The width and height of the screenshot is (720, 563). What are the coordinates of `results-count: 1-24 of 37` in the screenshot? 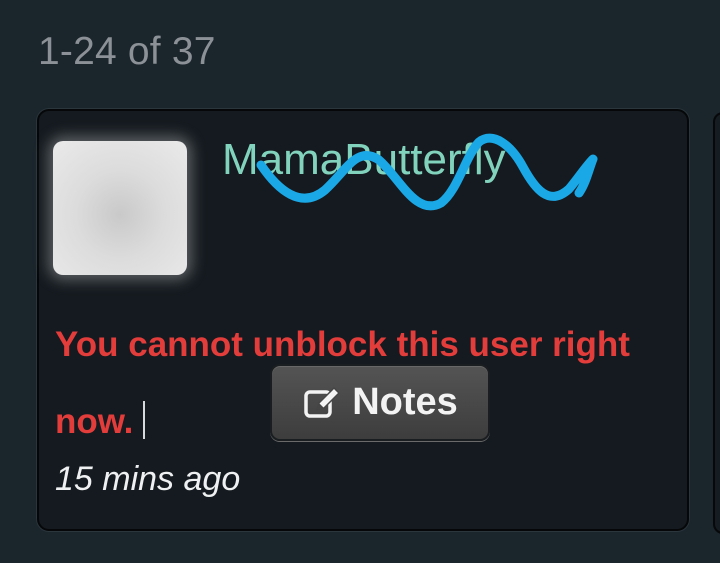 It's located at (127, 51).